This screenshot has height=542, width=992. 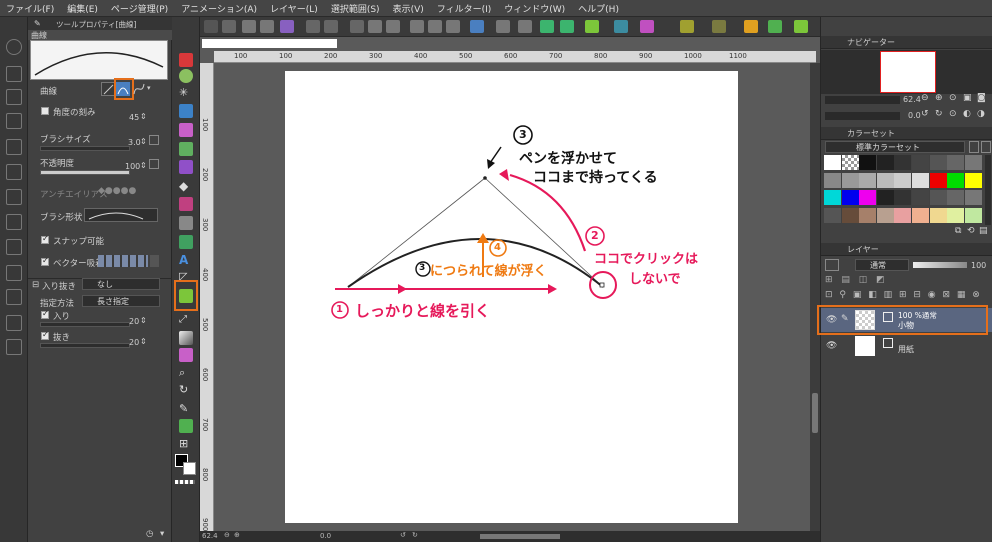 I want to click on open-file-icon, so click(x=249, y=26).